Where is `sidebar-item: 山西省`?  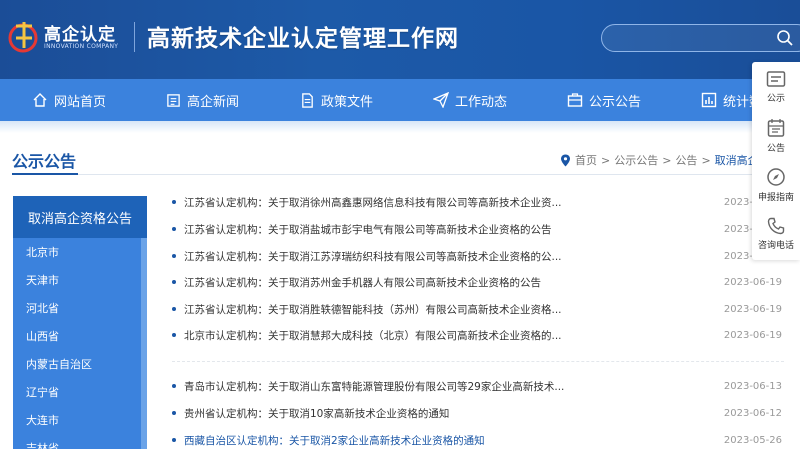 sidebar-item: 山西省 is located at coordinates (77, 336).